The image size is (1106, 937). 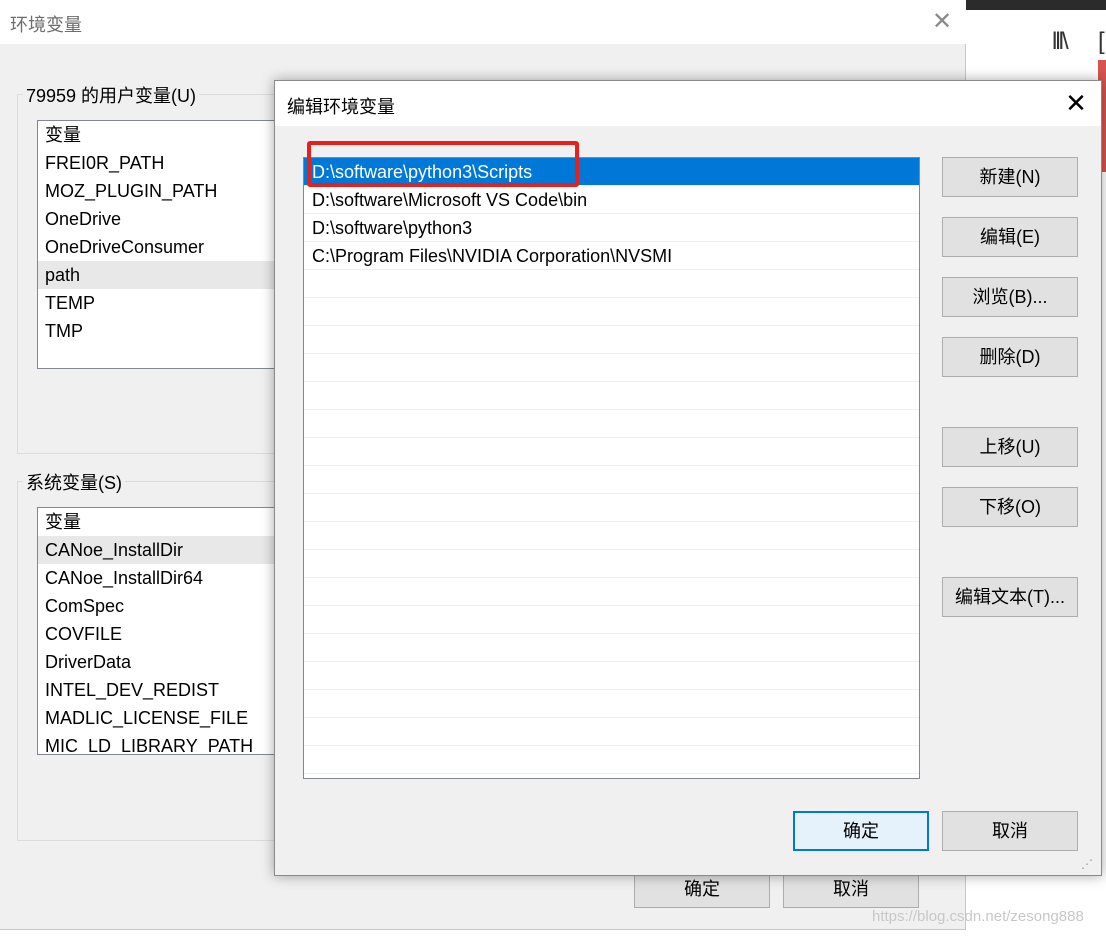 I want to click on edit-button: 编辑(E), so click(x=1010, y=237).